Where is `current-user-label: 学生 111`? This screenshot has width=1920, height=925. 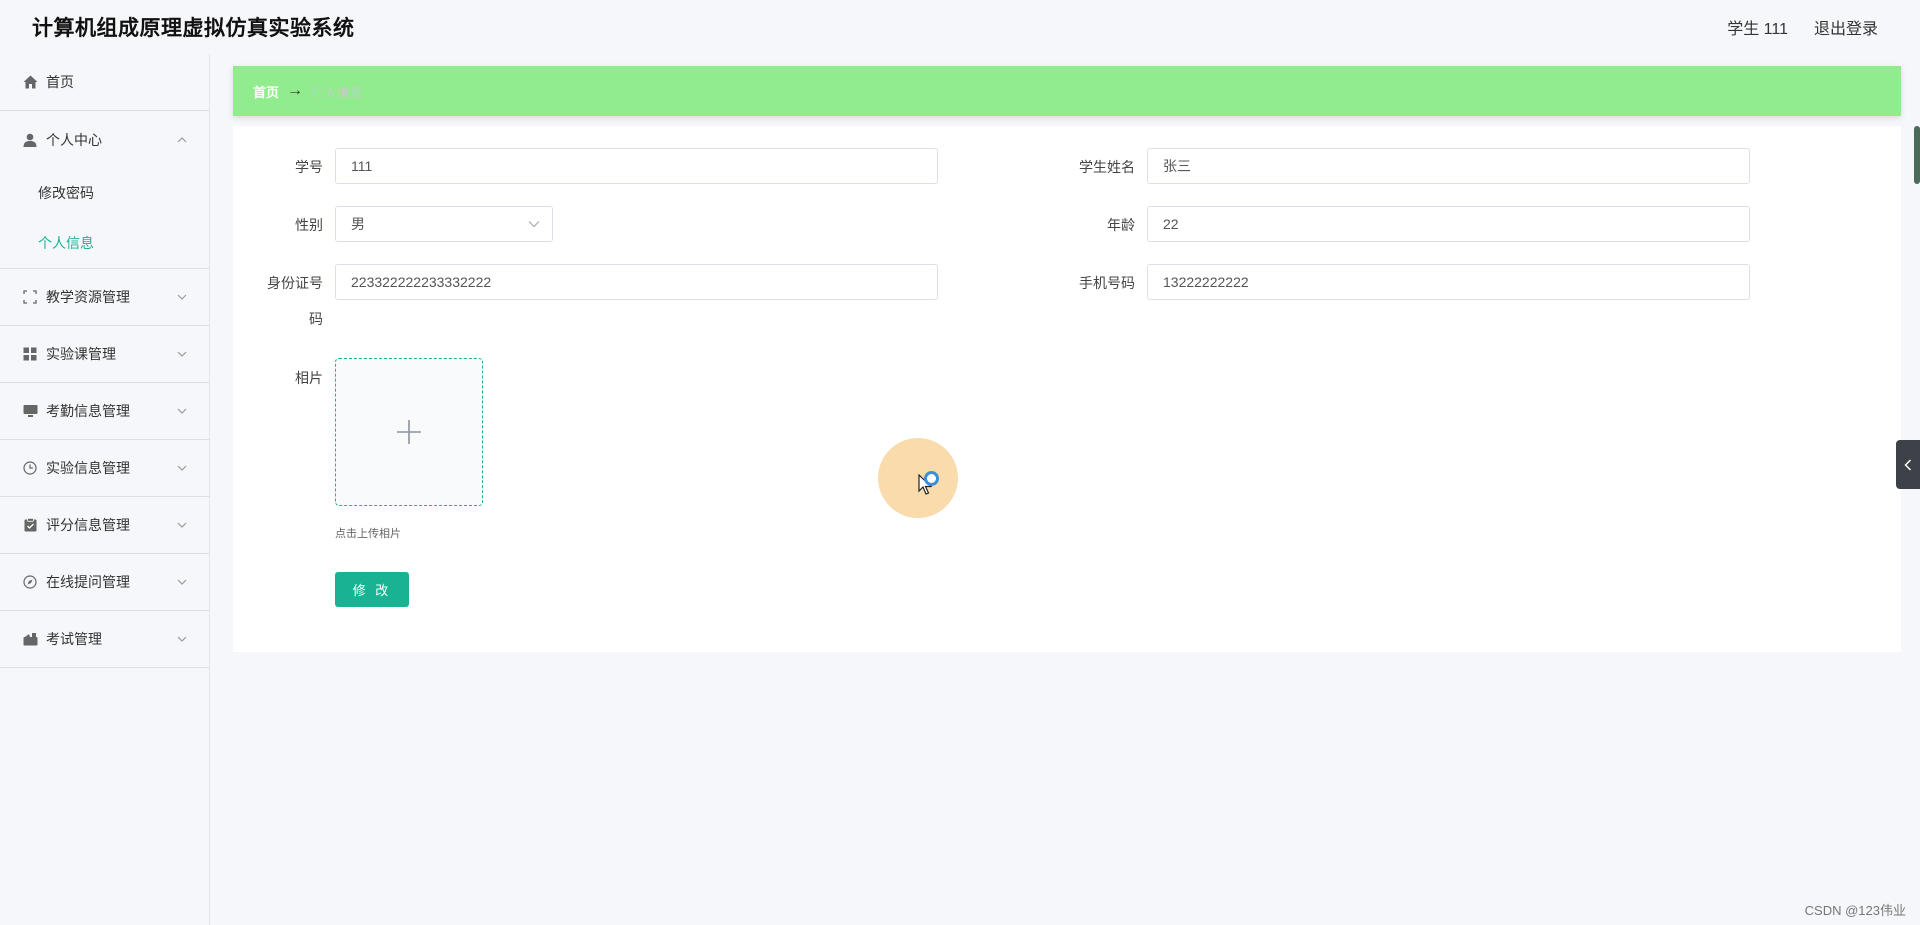
current-user-label: 学生 111 is located at coordinates (1757, 29).